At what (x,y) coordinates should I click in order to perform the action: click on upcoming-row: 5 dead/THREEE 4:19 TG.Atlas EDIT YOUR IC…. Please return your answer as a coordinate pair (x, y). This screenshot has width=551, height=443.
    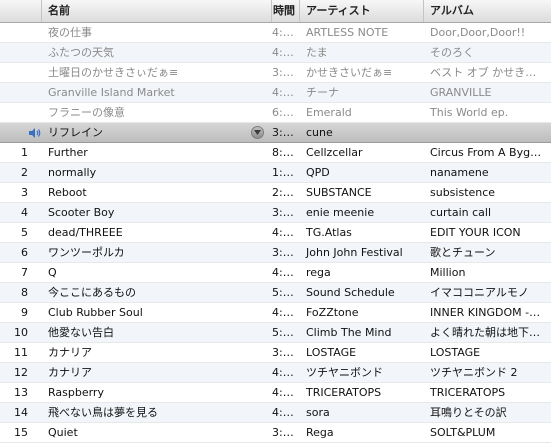
    Looking at the image, I should click on (275, 233).